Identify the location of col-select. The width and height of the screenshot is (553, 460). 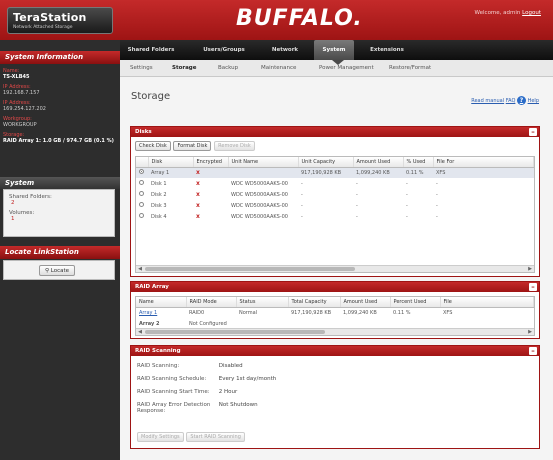
(142, 162).